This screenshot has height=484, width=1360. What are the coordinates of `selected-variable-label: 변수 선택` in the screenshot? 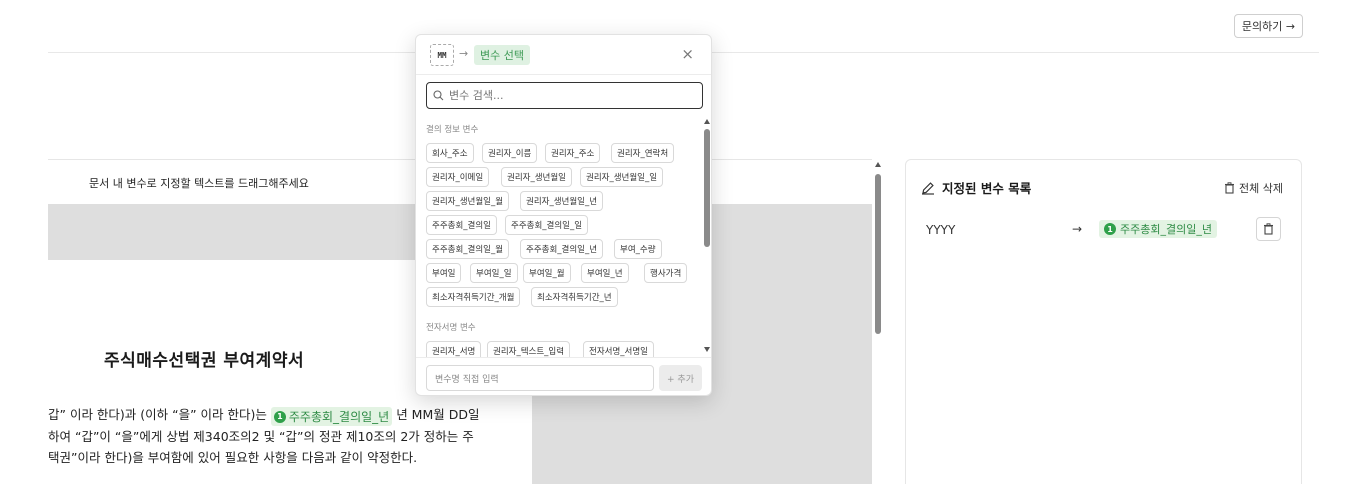 It's located at (502, 55).